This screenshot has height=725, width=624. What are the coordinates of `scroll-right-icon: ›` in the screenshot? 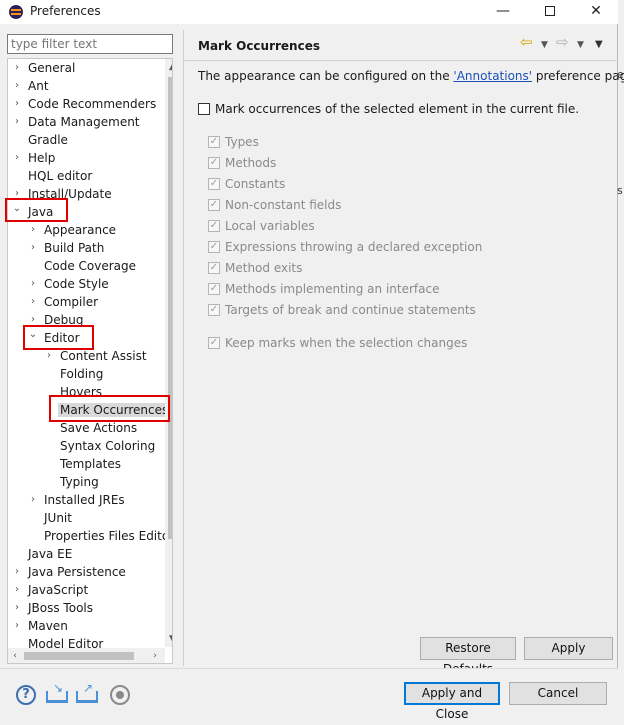 It's located at (155, 655).